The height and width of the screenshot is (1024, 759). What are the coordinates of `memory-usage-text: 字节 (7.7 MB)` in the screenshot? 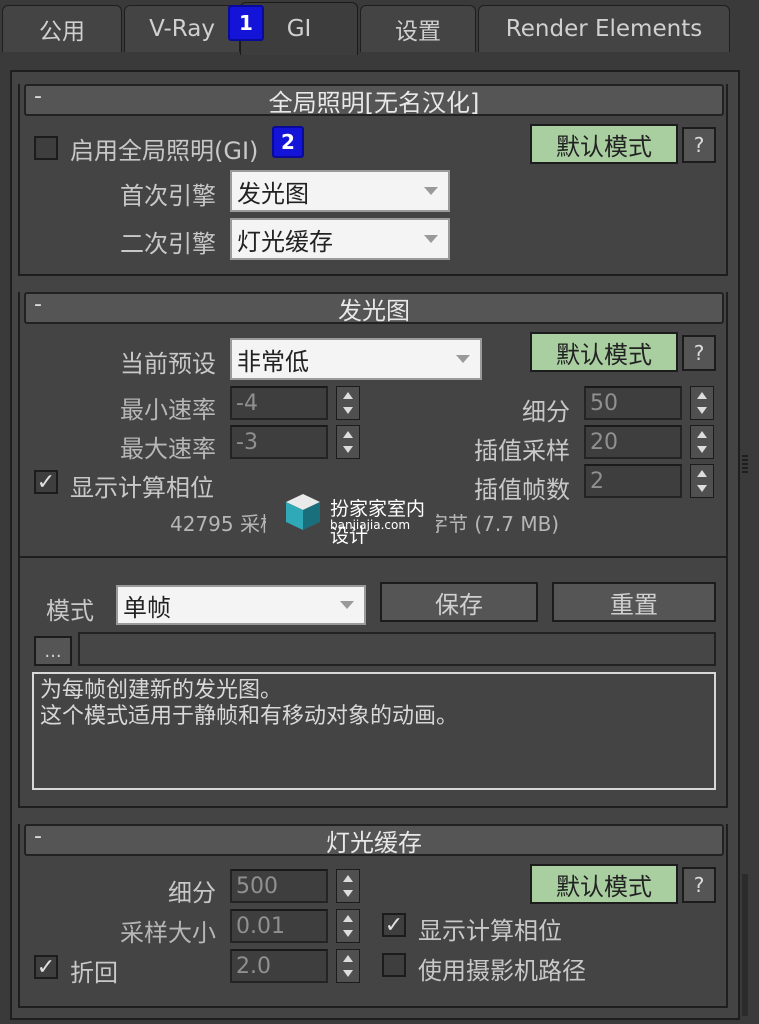 It's located at (494, 524).